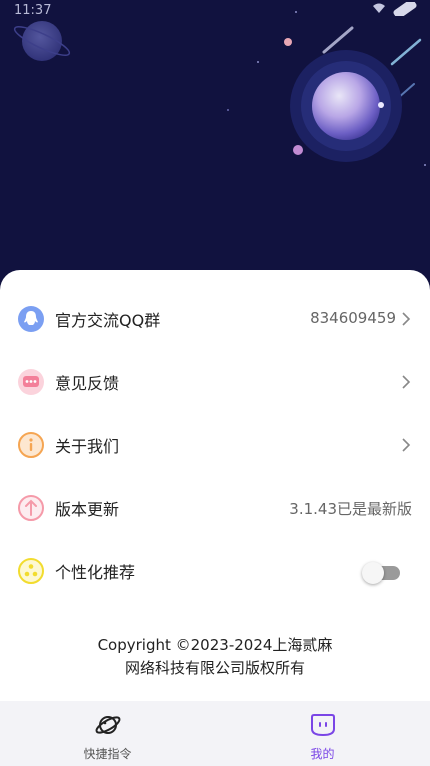  I want to click on tab-label: 我的, so click(322, 754).